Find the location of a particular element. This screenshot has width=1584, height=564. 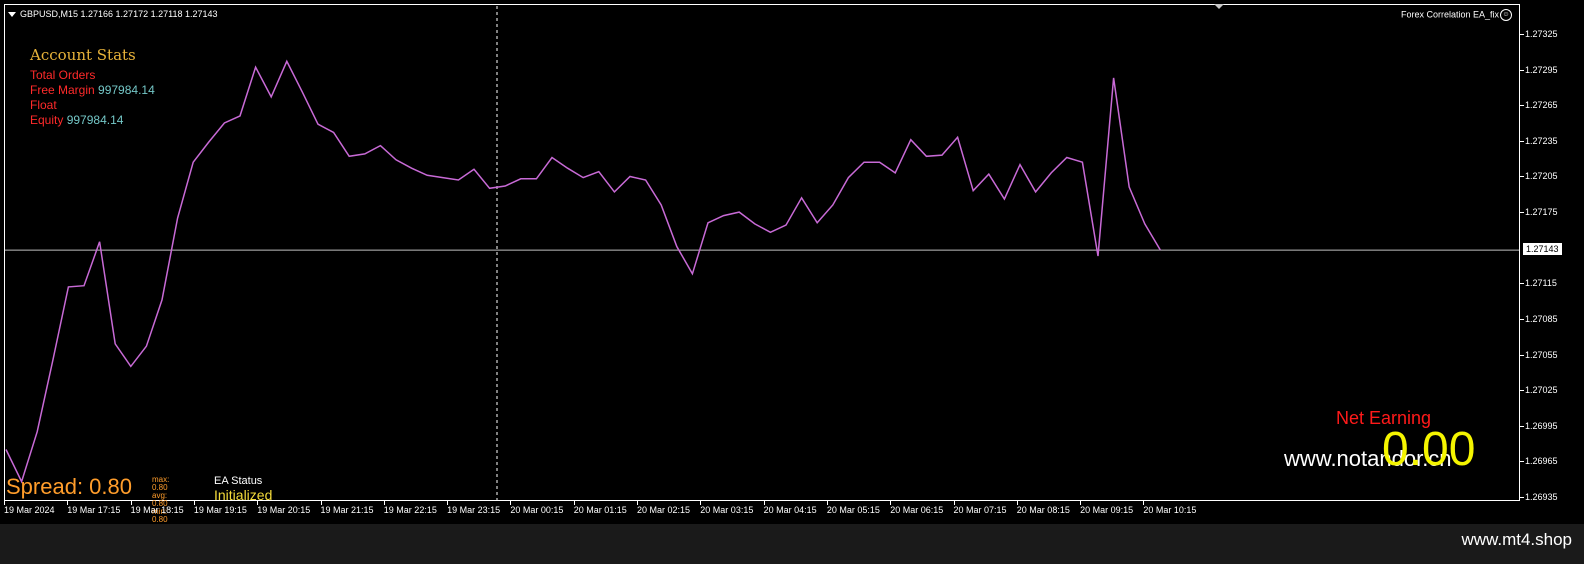

free-margin-row: Free Margin 997984.14 is located at coordinates (92, 90).